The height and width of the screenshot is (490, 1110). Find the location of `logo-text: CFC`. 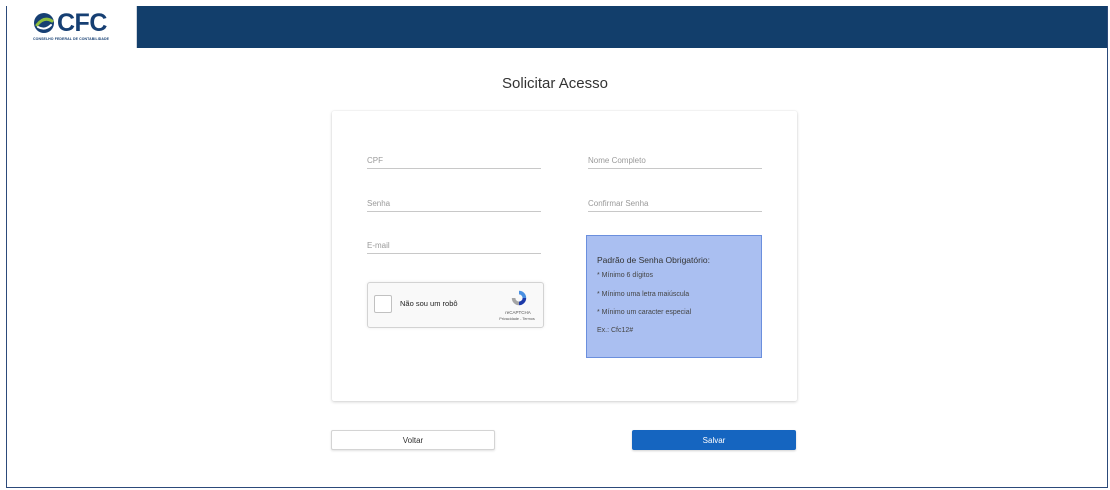

logo-text: CFC is located at coordinates (82, 23).